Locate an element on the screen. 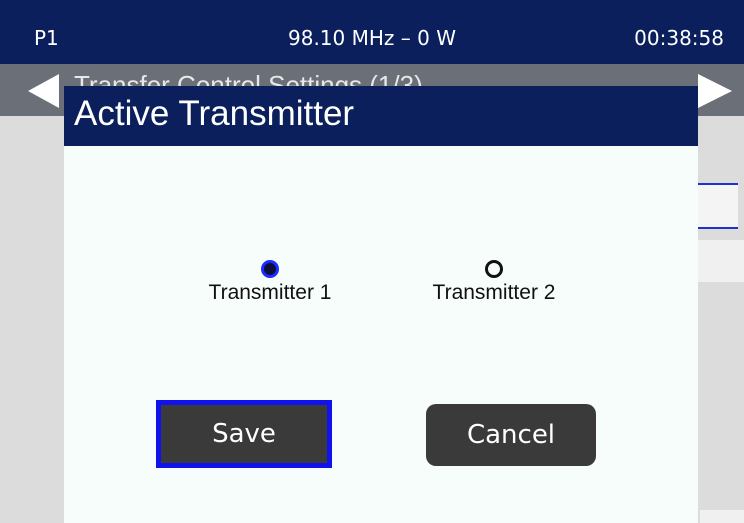  radio-transmitter-1: Transmitter 1 is located at coordinates (270, 282).